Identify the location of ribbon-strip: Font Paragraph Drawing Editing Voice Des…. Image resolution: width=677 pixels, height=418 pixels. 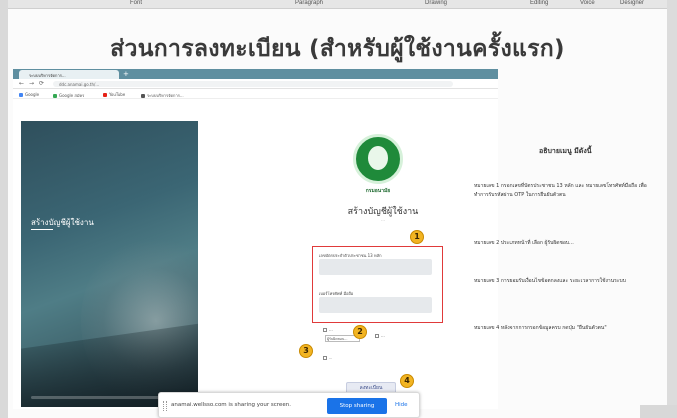
(338, 4).